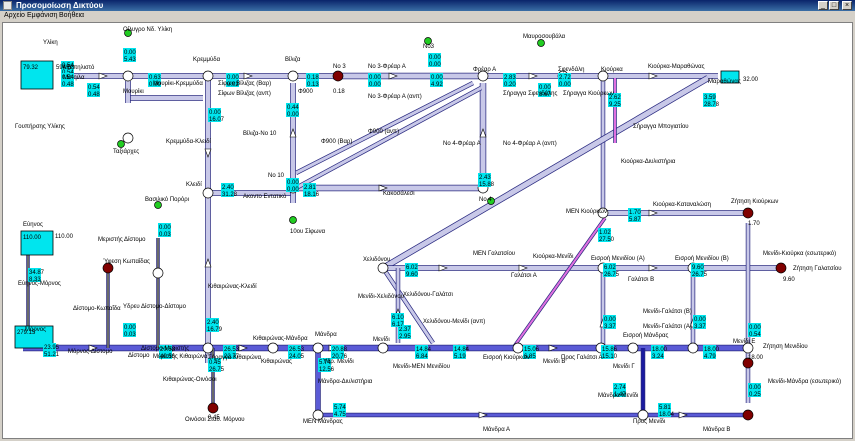  I want to click on value-head: 16.07, so click(217, 120).